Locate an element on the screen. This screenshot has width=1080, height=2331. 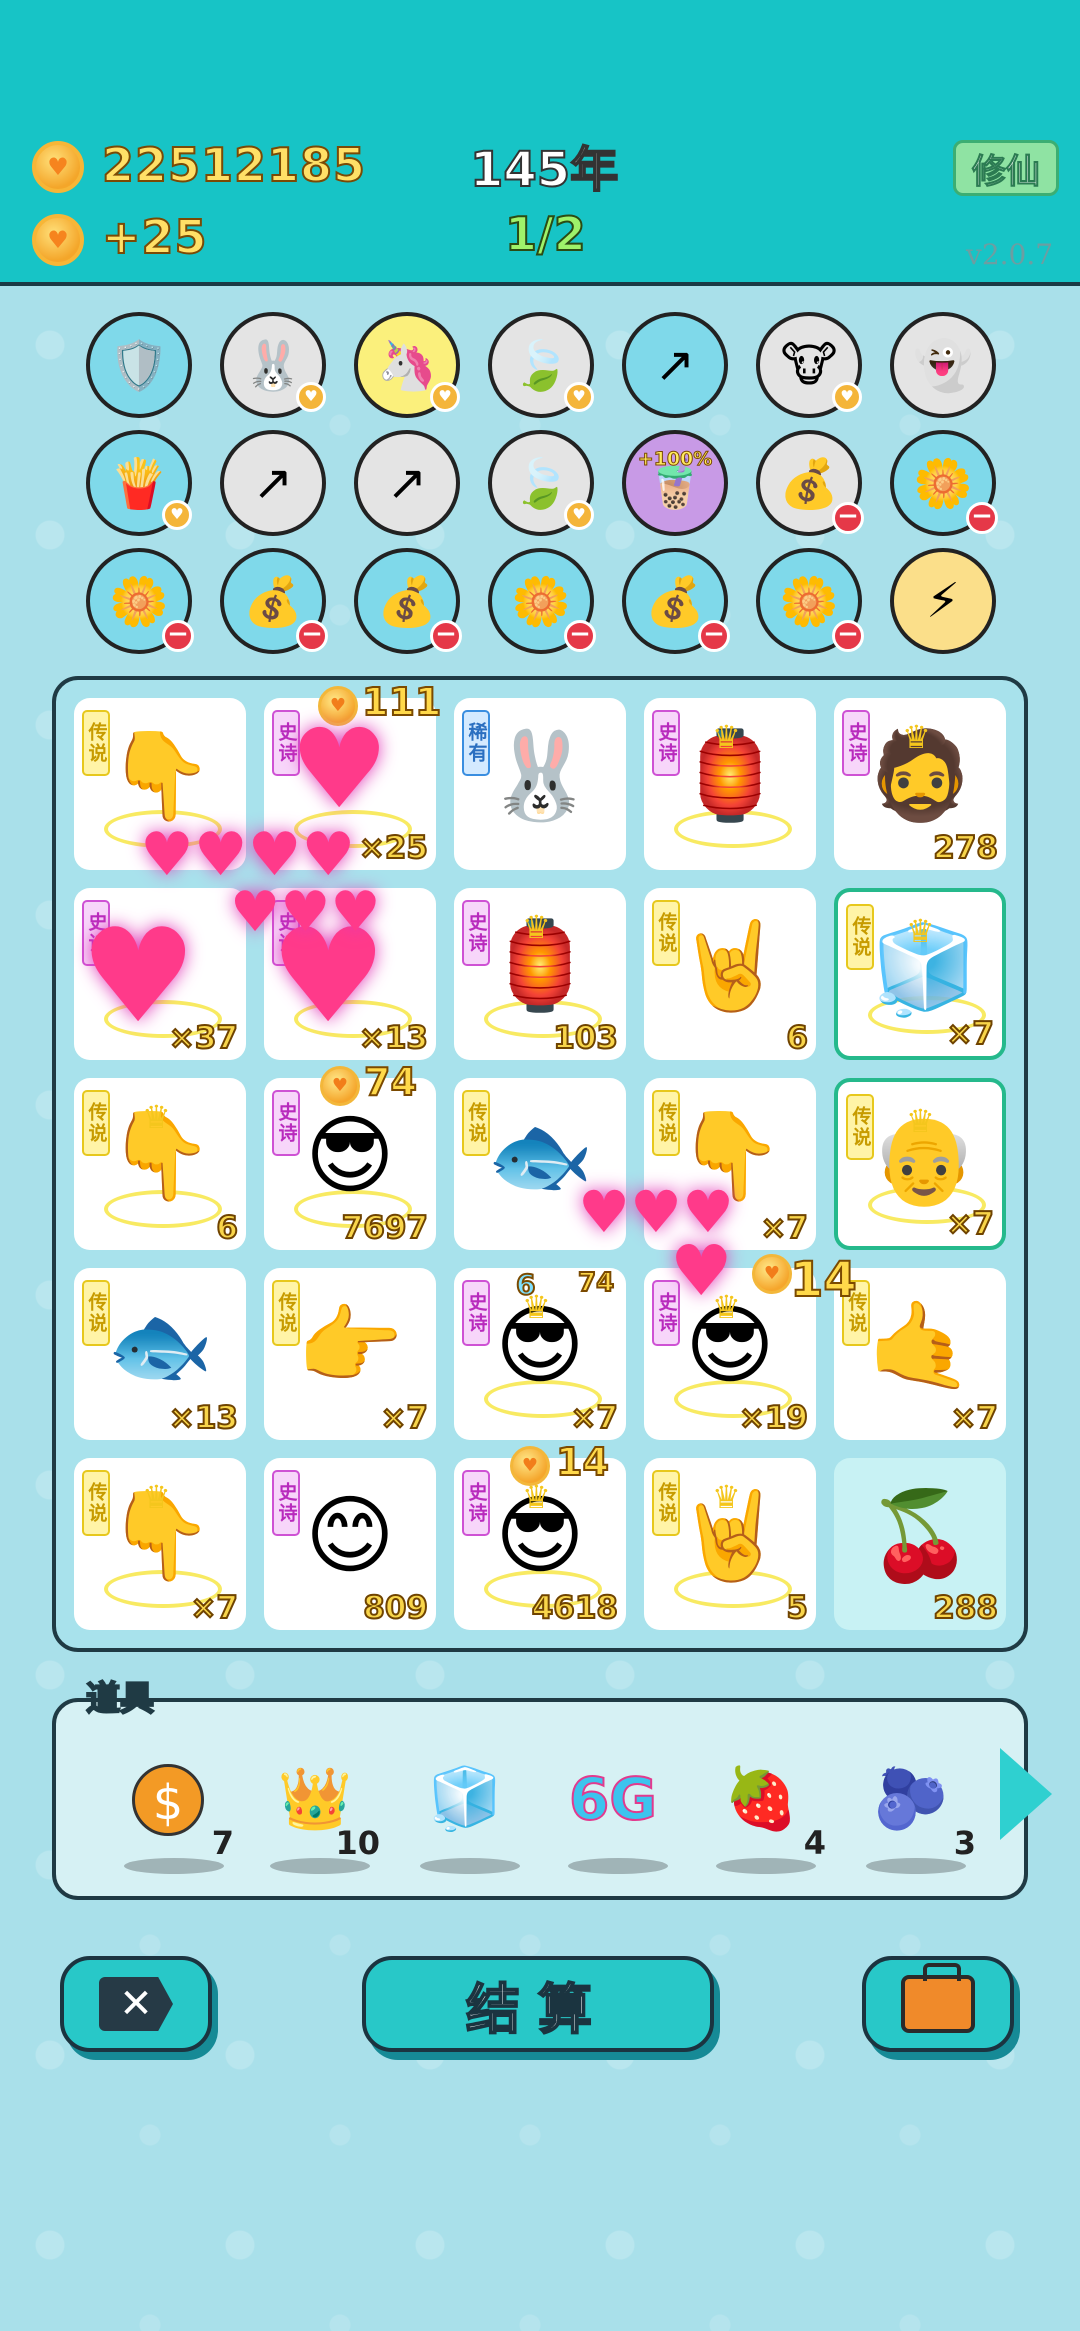
items-next-arrow-icon is located at coordinates (1026, 1794).